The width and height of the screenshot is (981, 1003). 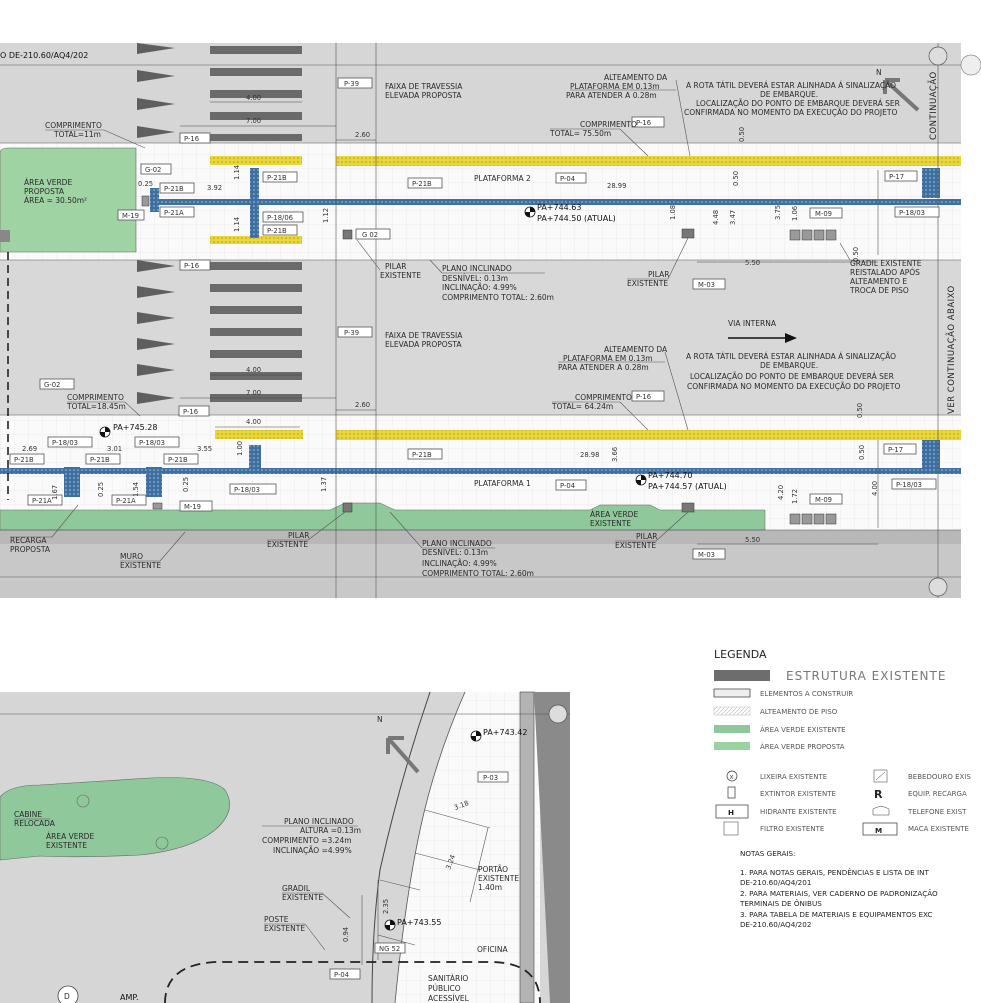 I want to click on tag-p21a-c: P-21A, so click(x=129, y=500).